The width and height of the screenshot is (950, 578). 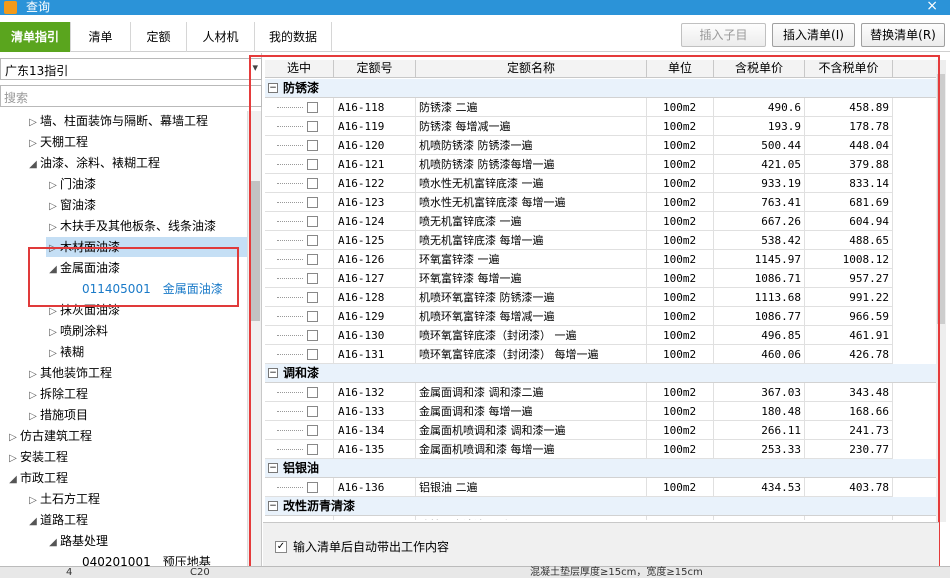 What do you see at coordinates (65, 352) in the screenshot?
I see `tree-node: ▷ 裱糊` at bounding box center [65, 352].